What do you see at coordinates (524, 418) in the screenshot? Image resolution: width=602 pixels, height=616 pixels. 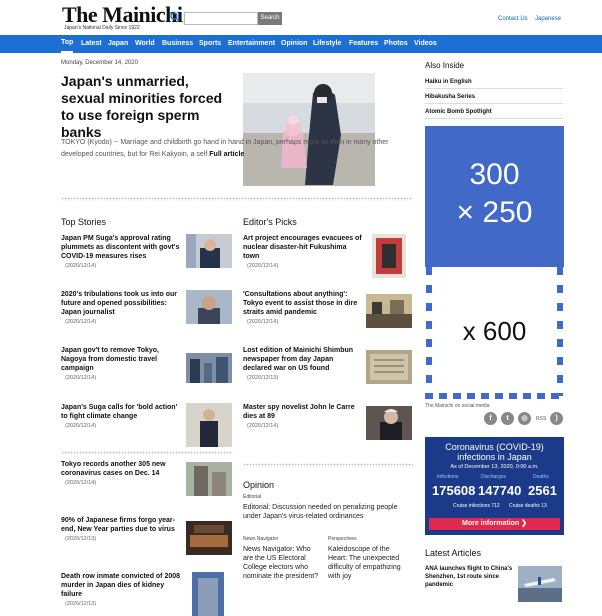 I see `instagram-icon: ◎` at bounding box center [524, 418].